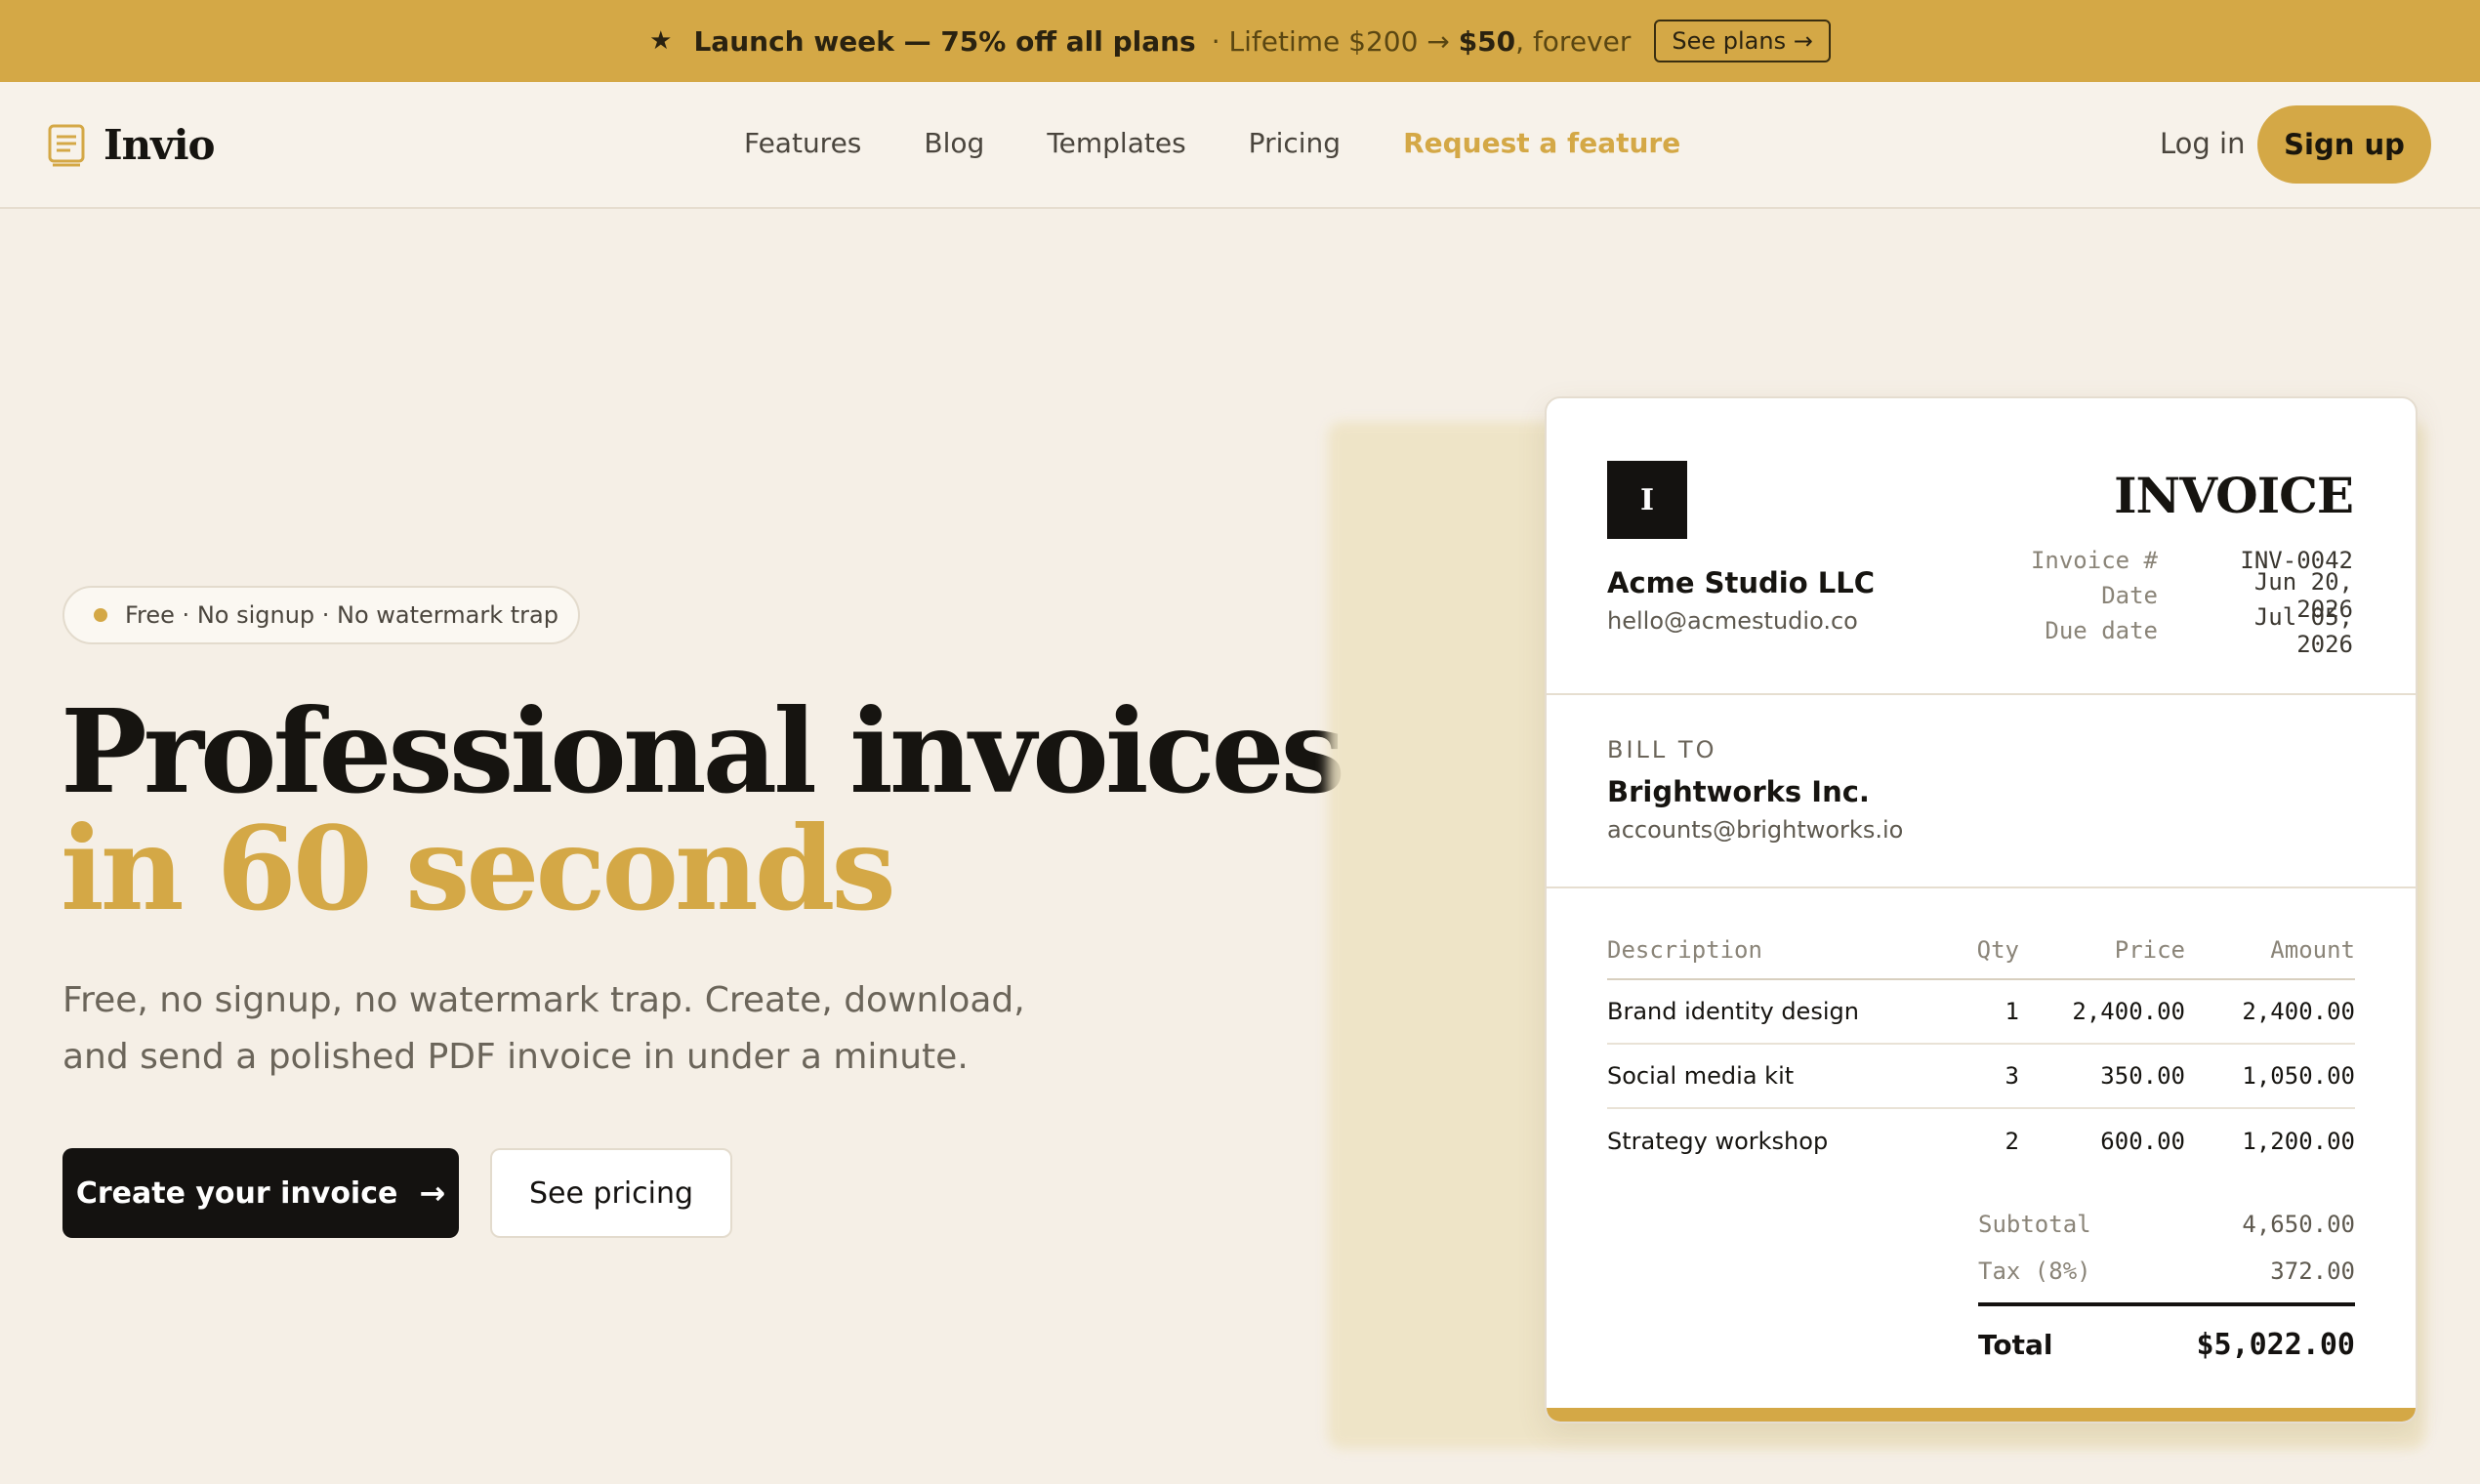 Image resolution: width=2480 pixels, height=1484 pixels. Describe the element at coordinates (1732, 621) in the screenshot. I see `from-company-email: hello@acmestudio.co` at that location.